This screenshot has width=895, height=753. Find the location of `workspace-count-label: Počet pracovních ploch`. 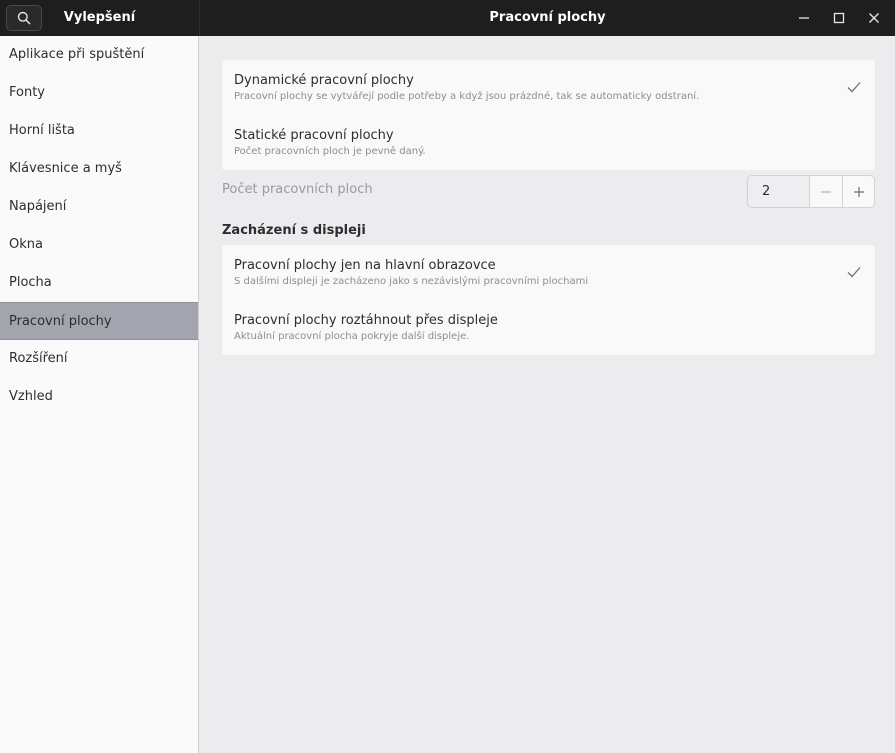

workspace-count-label: Počet pracovních ploch is located at coordinates (297, 189).